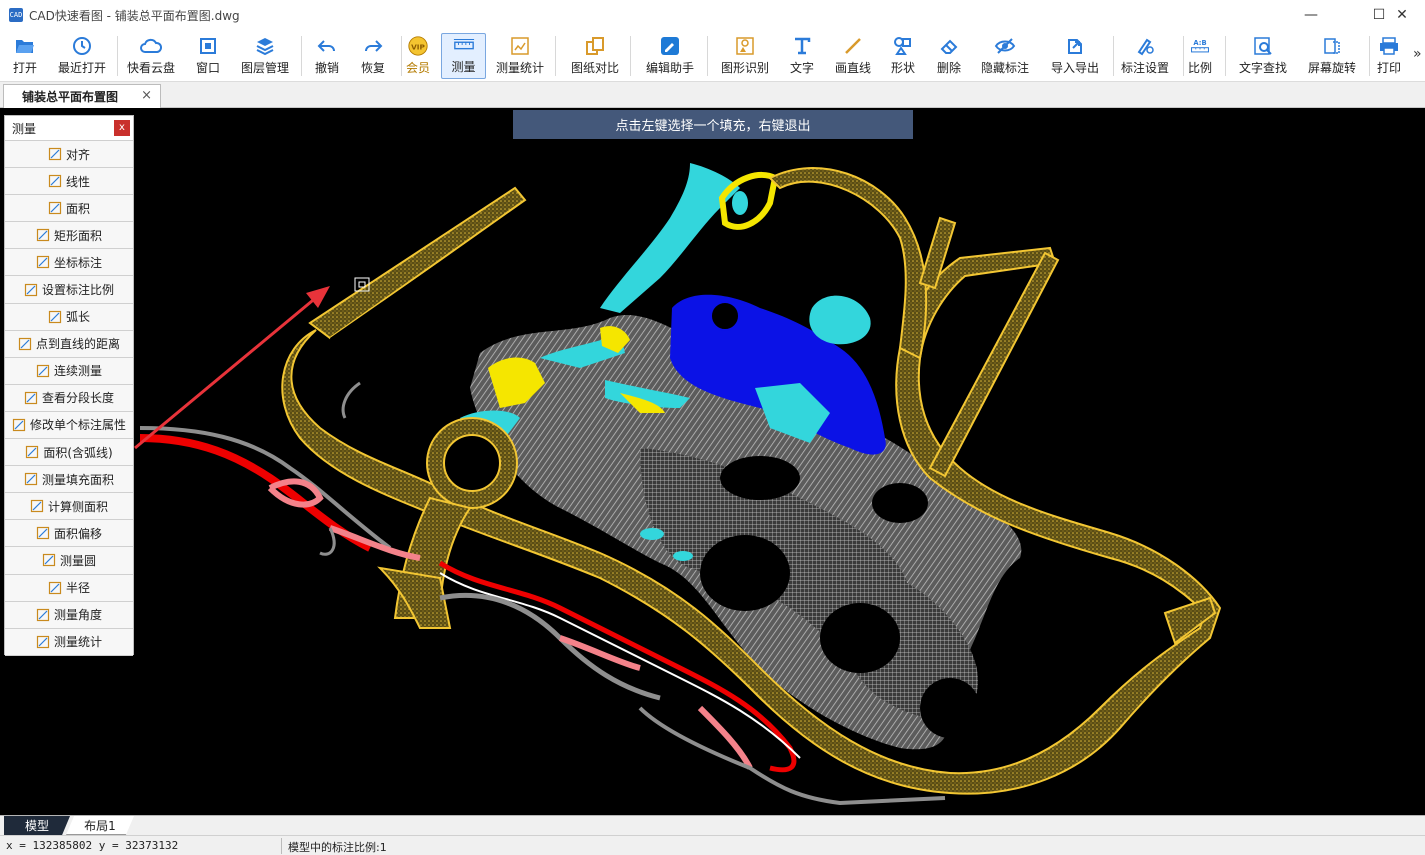 This screenshot has width=1425, height=855. I want to click on toolbar-delete-button: 删除, so click(949, 56).